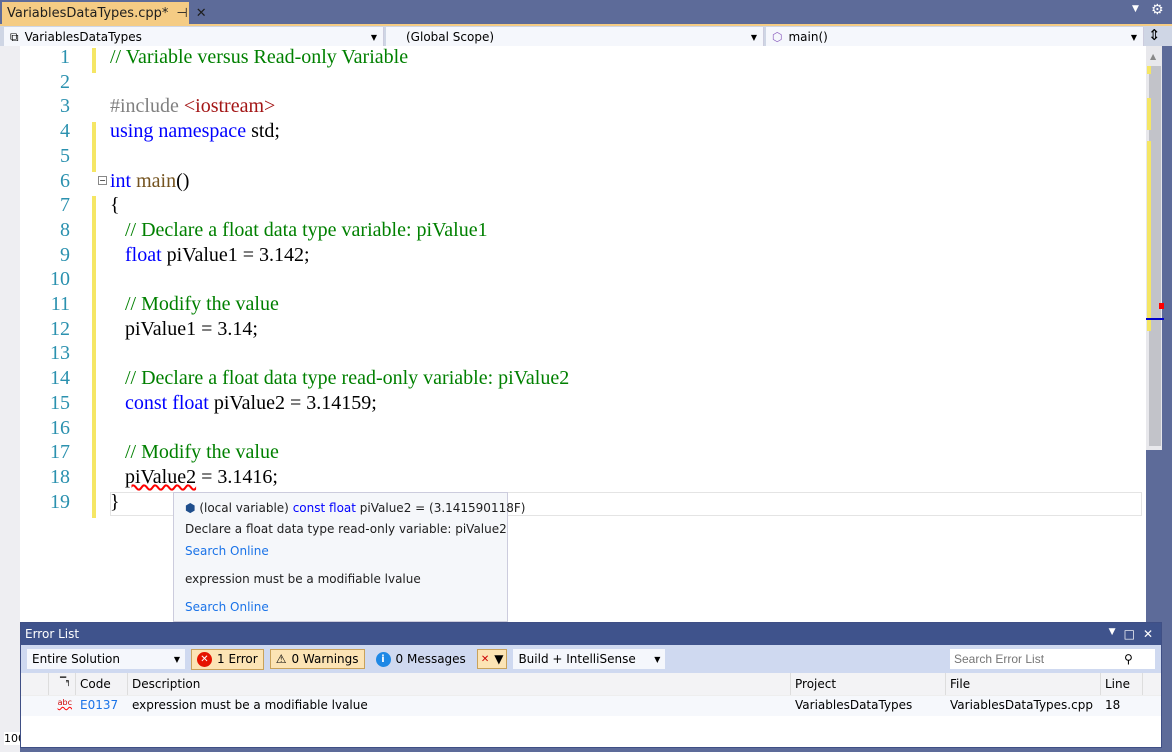  Describe the element at coordinates (243, 403) in the screenshot. I see `code-line: const float piValue2 = 3.14159;` at that location.